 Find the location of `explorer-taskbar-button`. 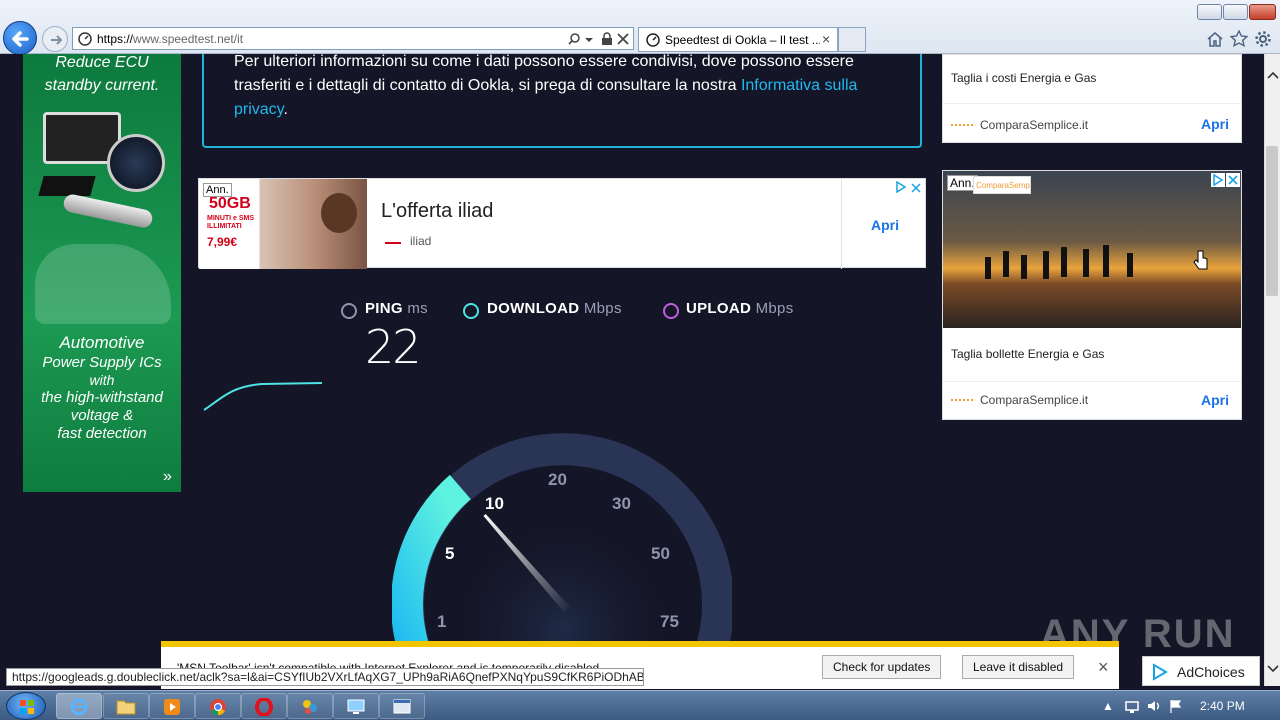

explorer-taskbar-button is located at coordinates (126, 706).